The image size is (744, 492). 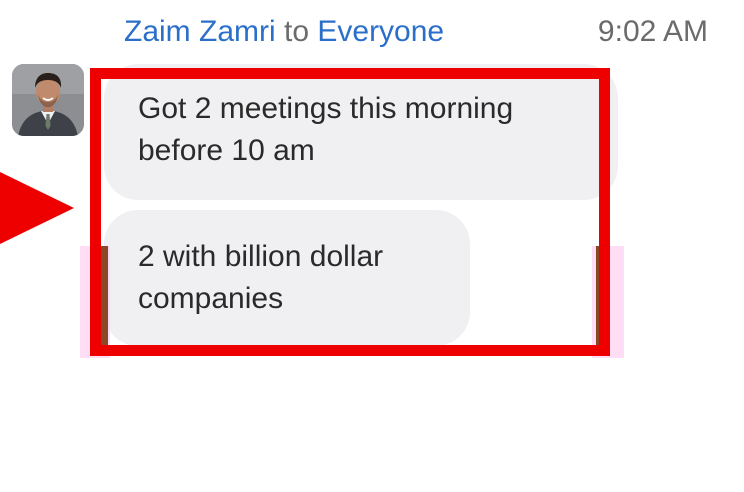 I want to click on recipient-name: Everyone, so click(x=380, y=31).